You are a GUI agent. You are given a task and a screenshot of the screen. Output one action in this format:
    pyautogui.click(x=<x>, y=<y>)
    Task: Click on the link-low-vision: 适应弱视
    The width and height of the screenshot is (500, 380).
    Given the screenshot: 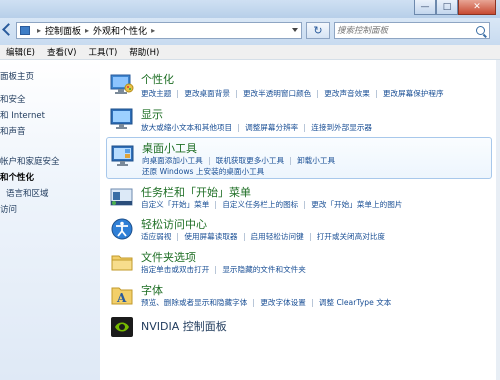 What is the action you would take?
    pyautogui.click(x=156, y=236)
    